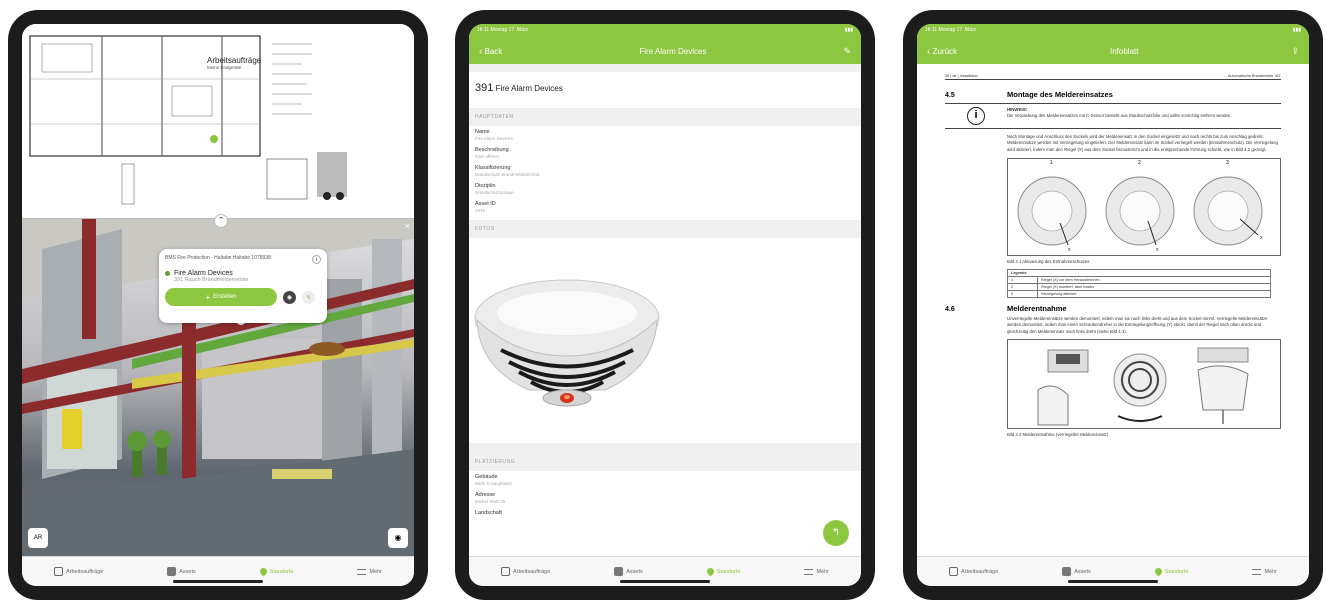 The image size is (1335, 603). Describe the element at coordinates (407, 226) in the screenshot. I see `close-icon: ×` at that location.